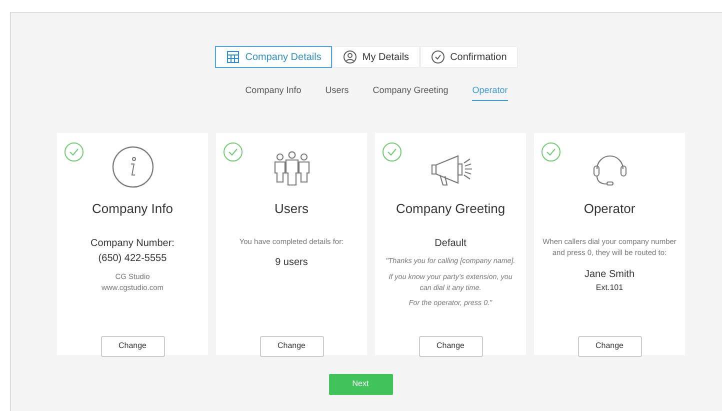 Image resolution: width=722 pixels, height=411 pixels. I want to click on check-circle-icon, so click(438, 57).